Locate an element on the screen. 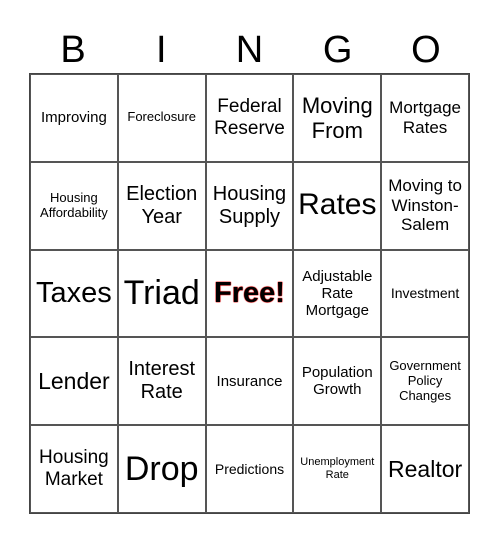 The height and width of the screenshot is (544, 500). free-space-cell: Free! is located at coordinates (249, 293).